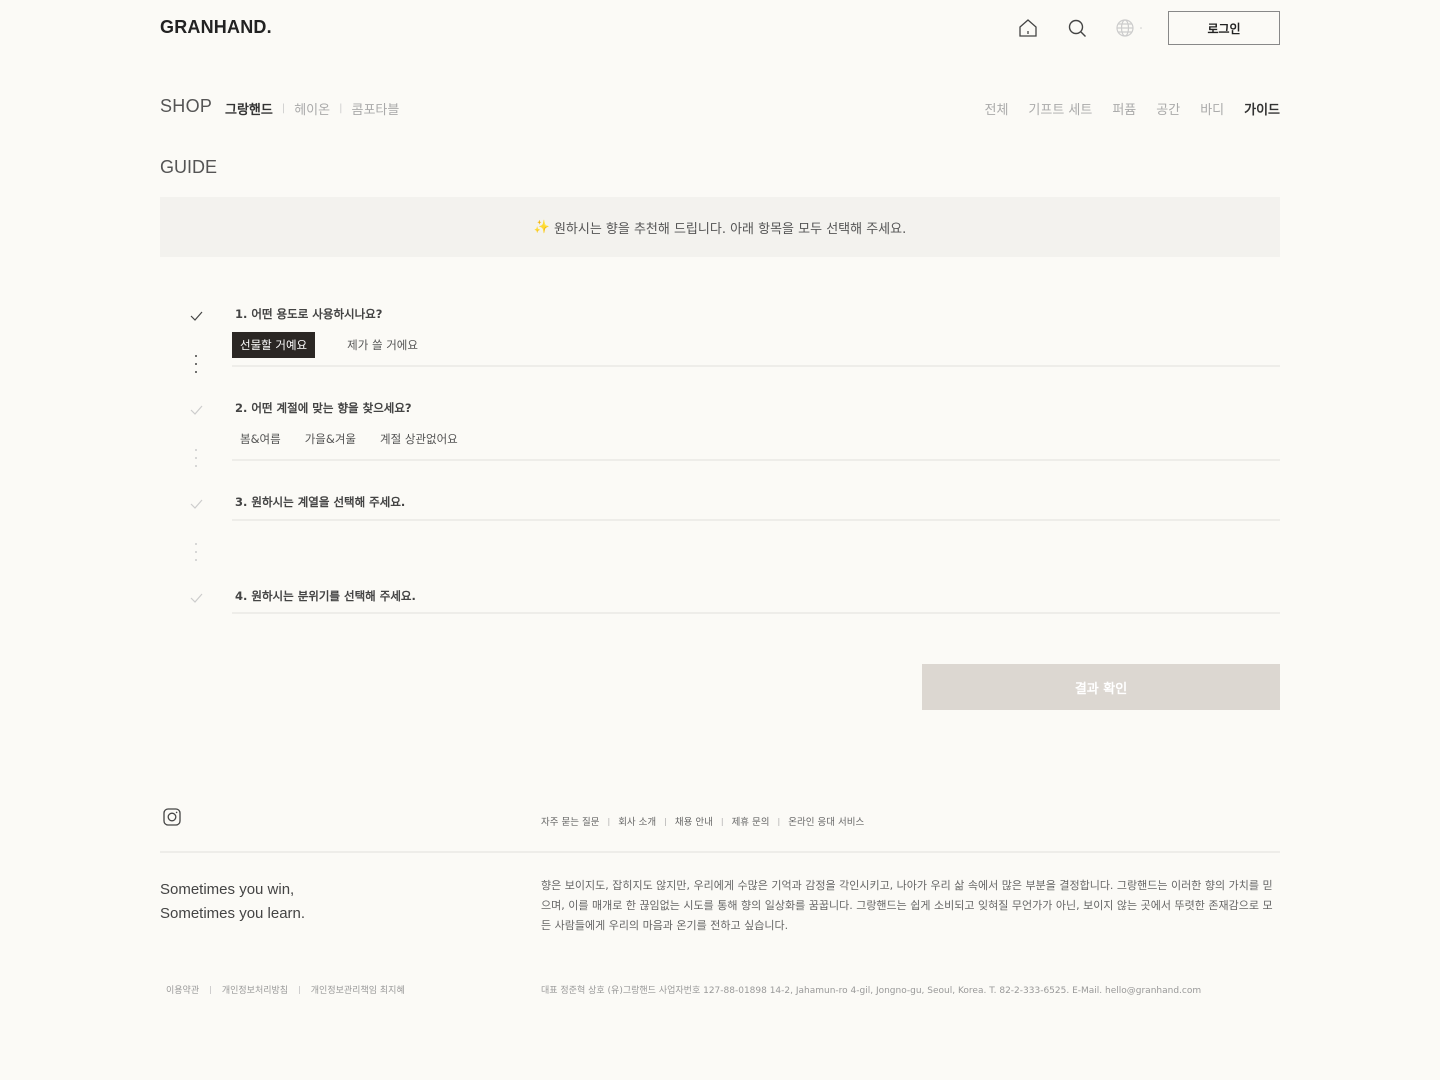  Describe the element at coordinates (1124, 108) in the screenshot. I see `category-tab-perfume: 퍼퓸` at that location.